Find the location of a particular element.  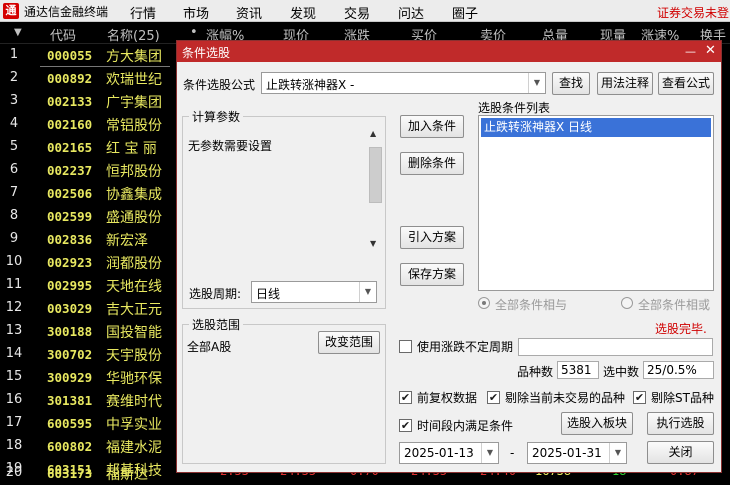

row-number: 14 is located at coordinates (14, 353).